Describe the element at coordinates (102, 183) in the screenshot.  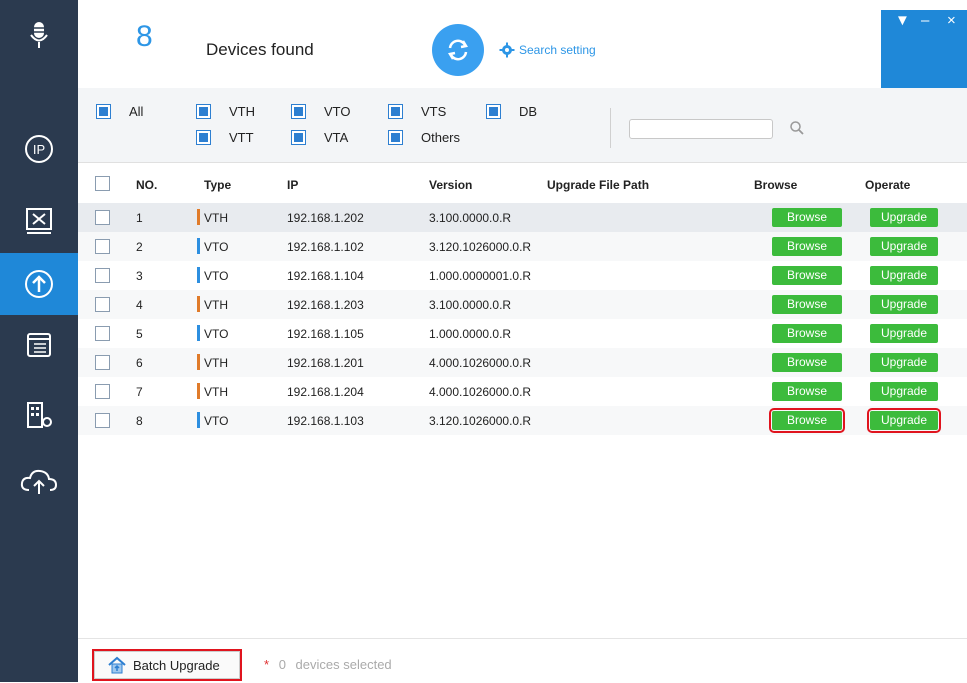
I see `select-all-checkbox` at that location.